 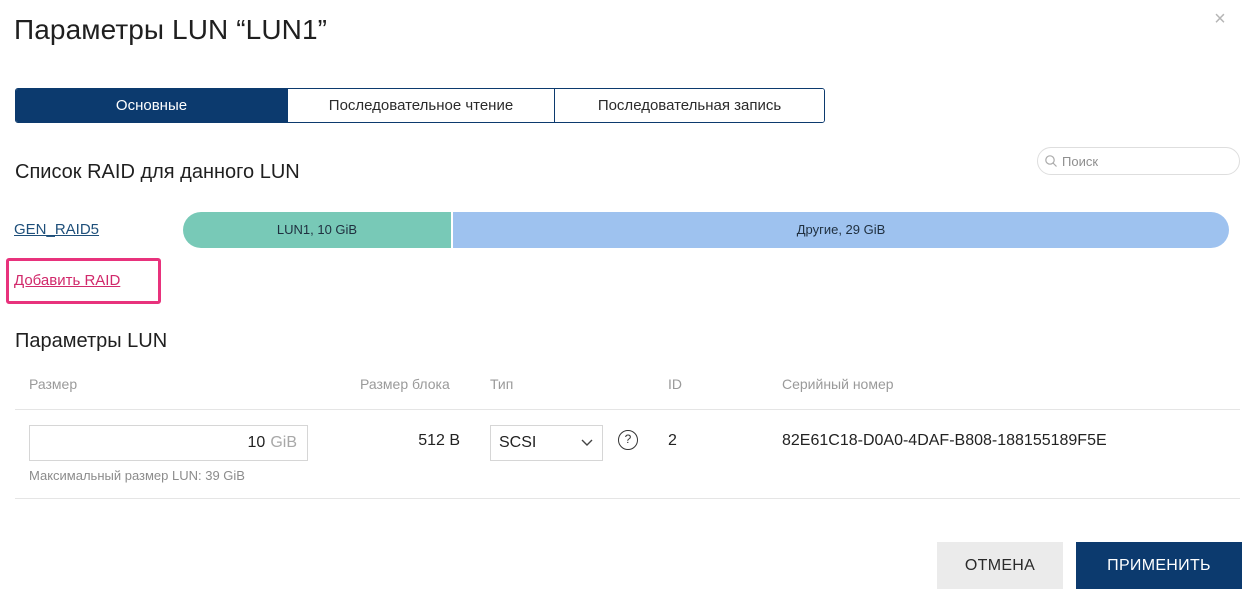 What do you see at coordinates (439, 440) in the screenshot?
I see `block-size-value: 512 B` at bounding box center [439, 440].